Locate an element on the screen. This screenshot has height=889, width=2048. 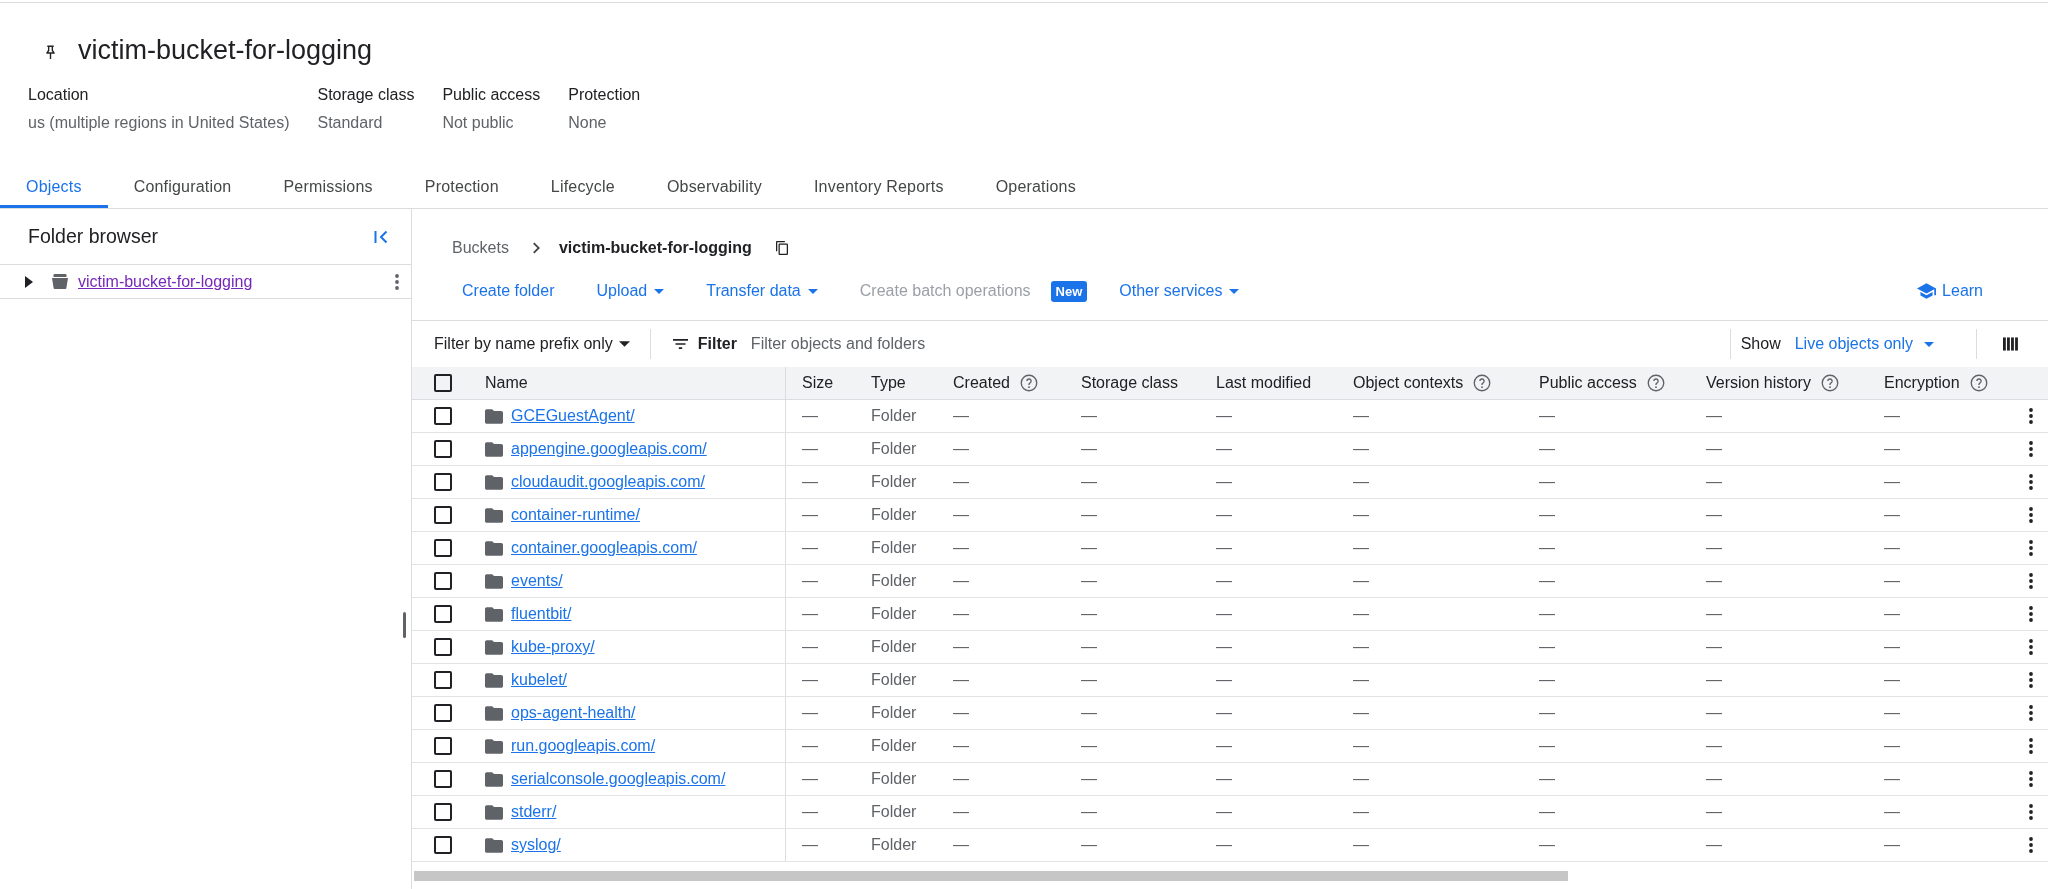
collapse-panel-icon is located at coordinates (381, 236).